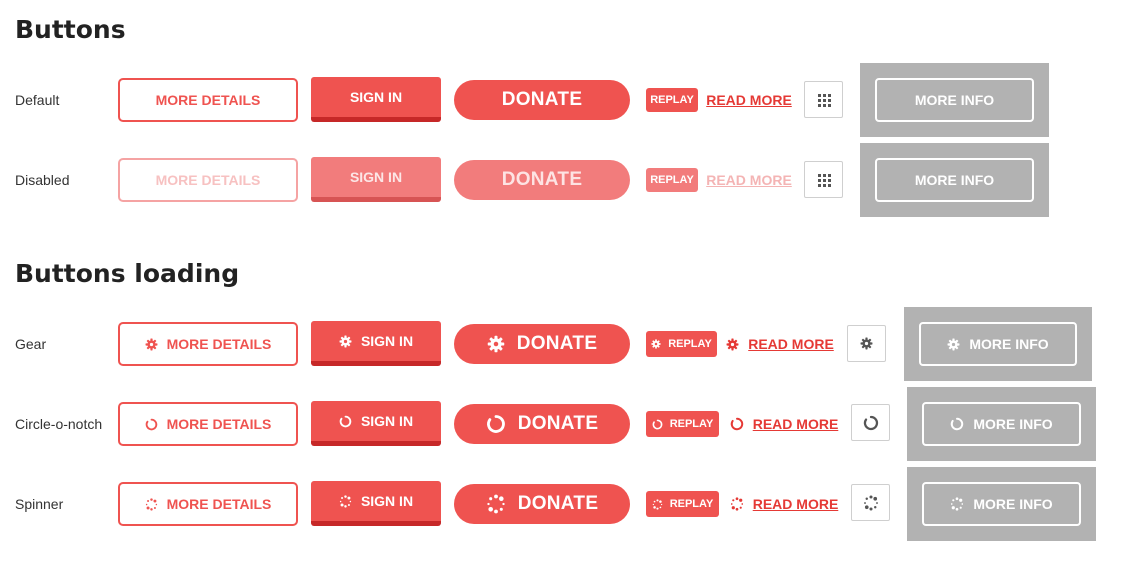 The image size is (1124, 565). What do you see at coordinates (42, 180) in the screenshot?
I see `row-label-disabled: Disabled` at bounding box center [42, 180].